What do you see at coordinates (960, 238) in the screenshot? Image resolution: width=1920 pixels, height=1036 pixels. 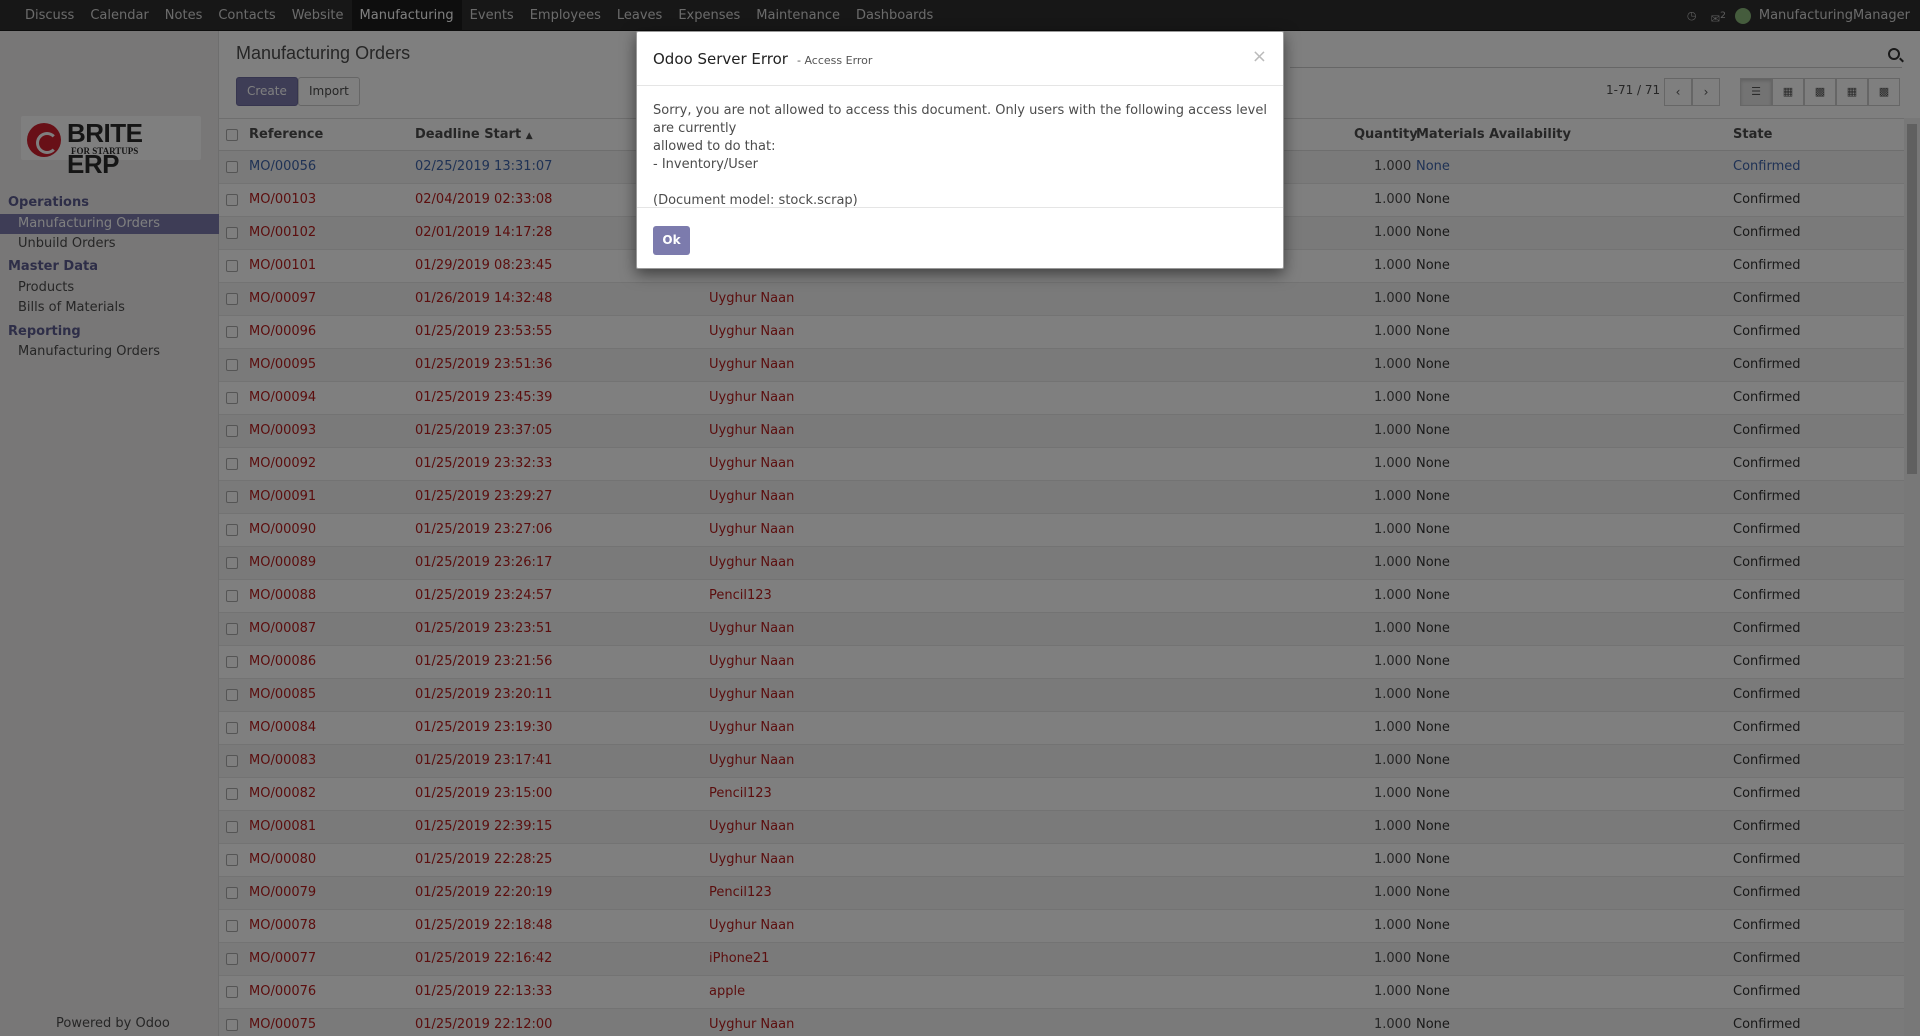 I see `dialog-footer: Ok` at bounding box center [960, 238].